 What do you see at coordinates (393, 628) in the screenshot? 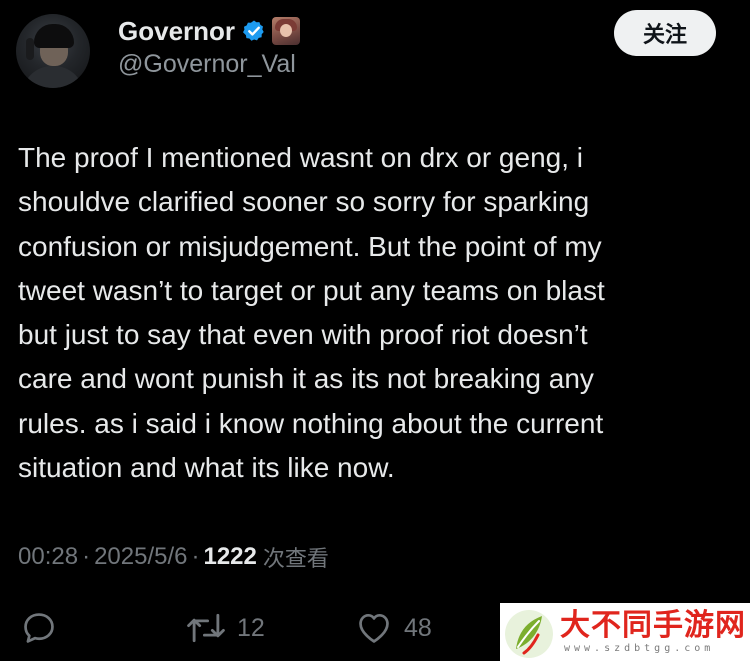
I see `like-button: 48` at bounding box center [393, 628].